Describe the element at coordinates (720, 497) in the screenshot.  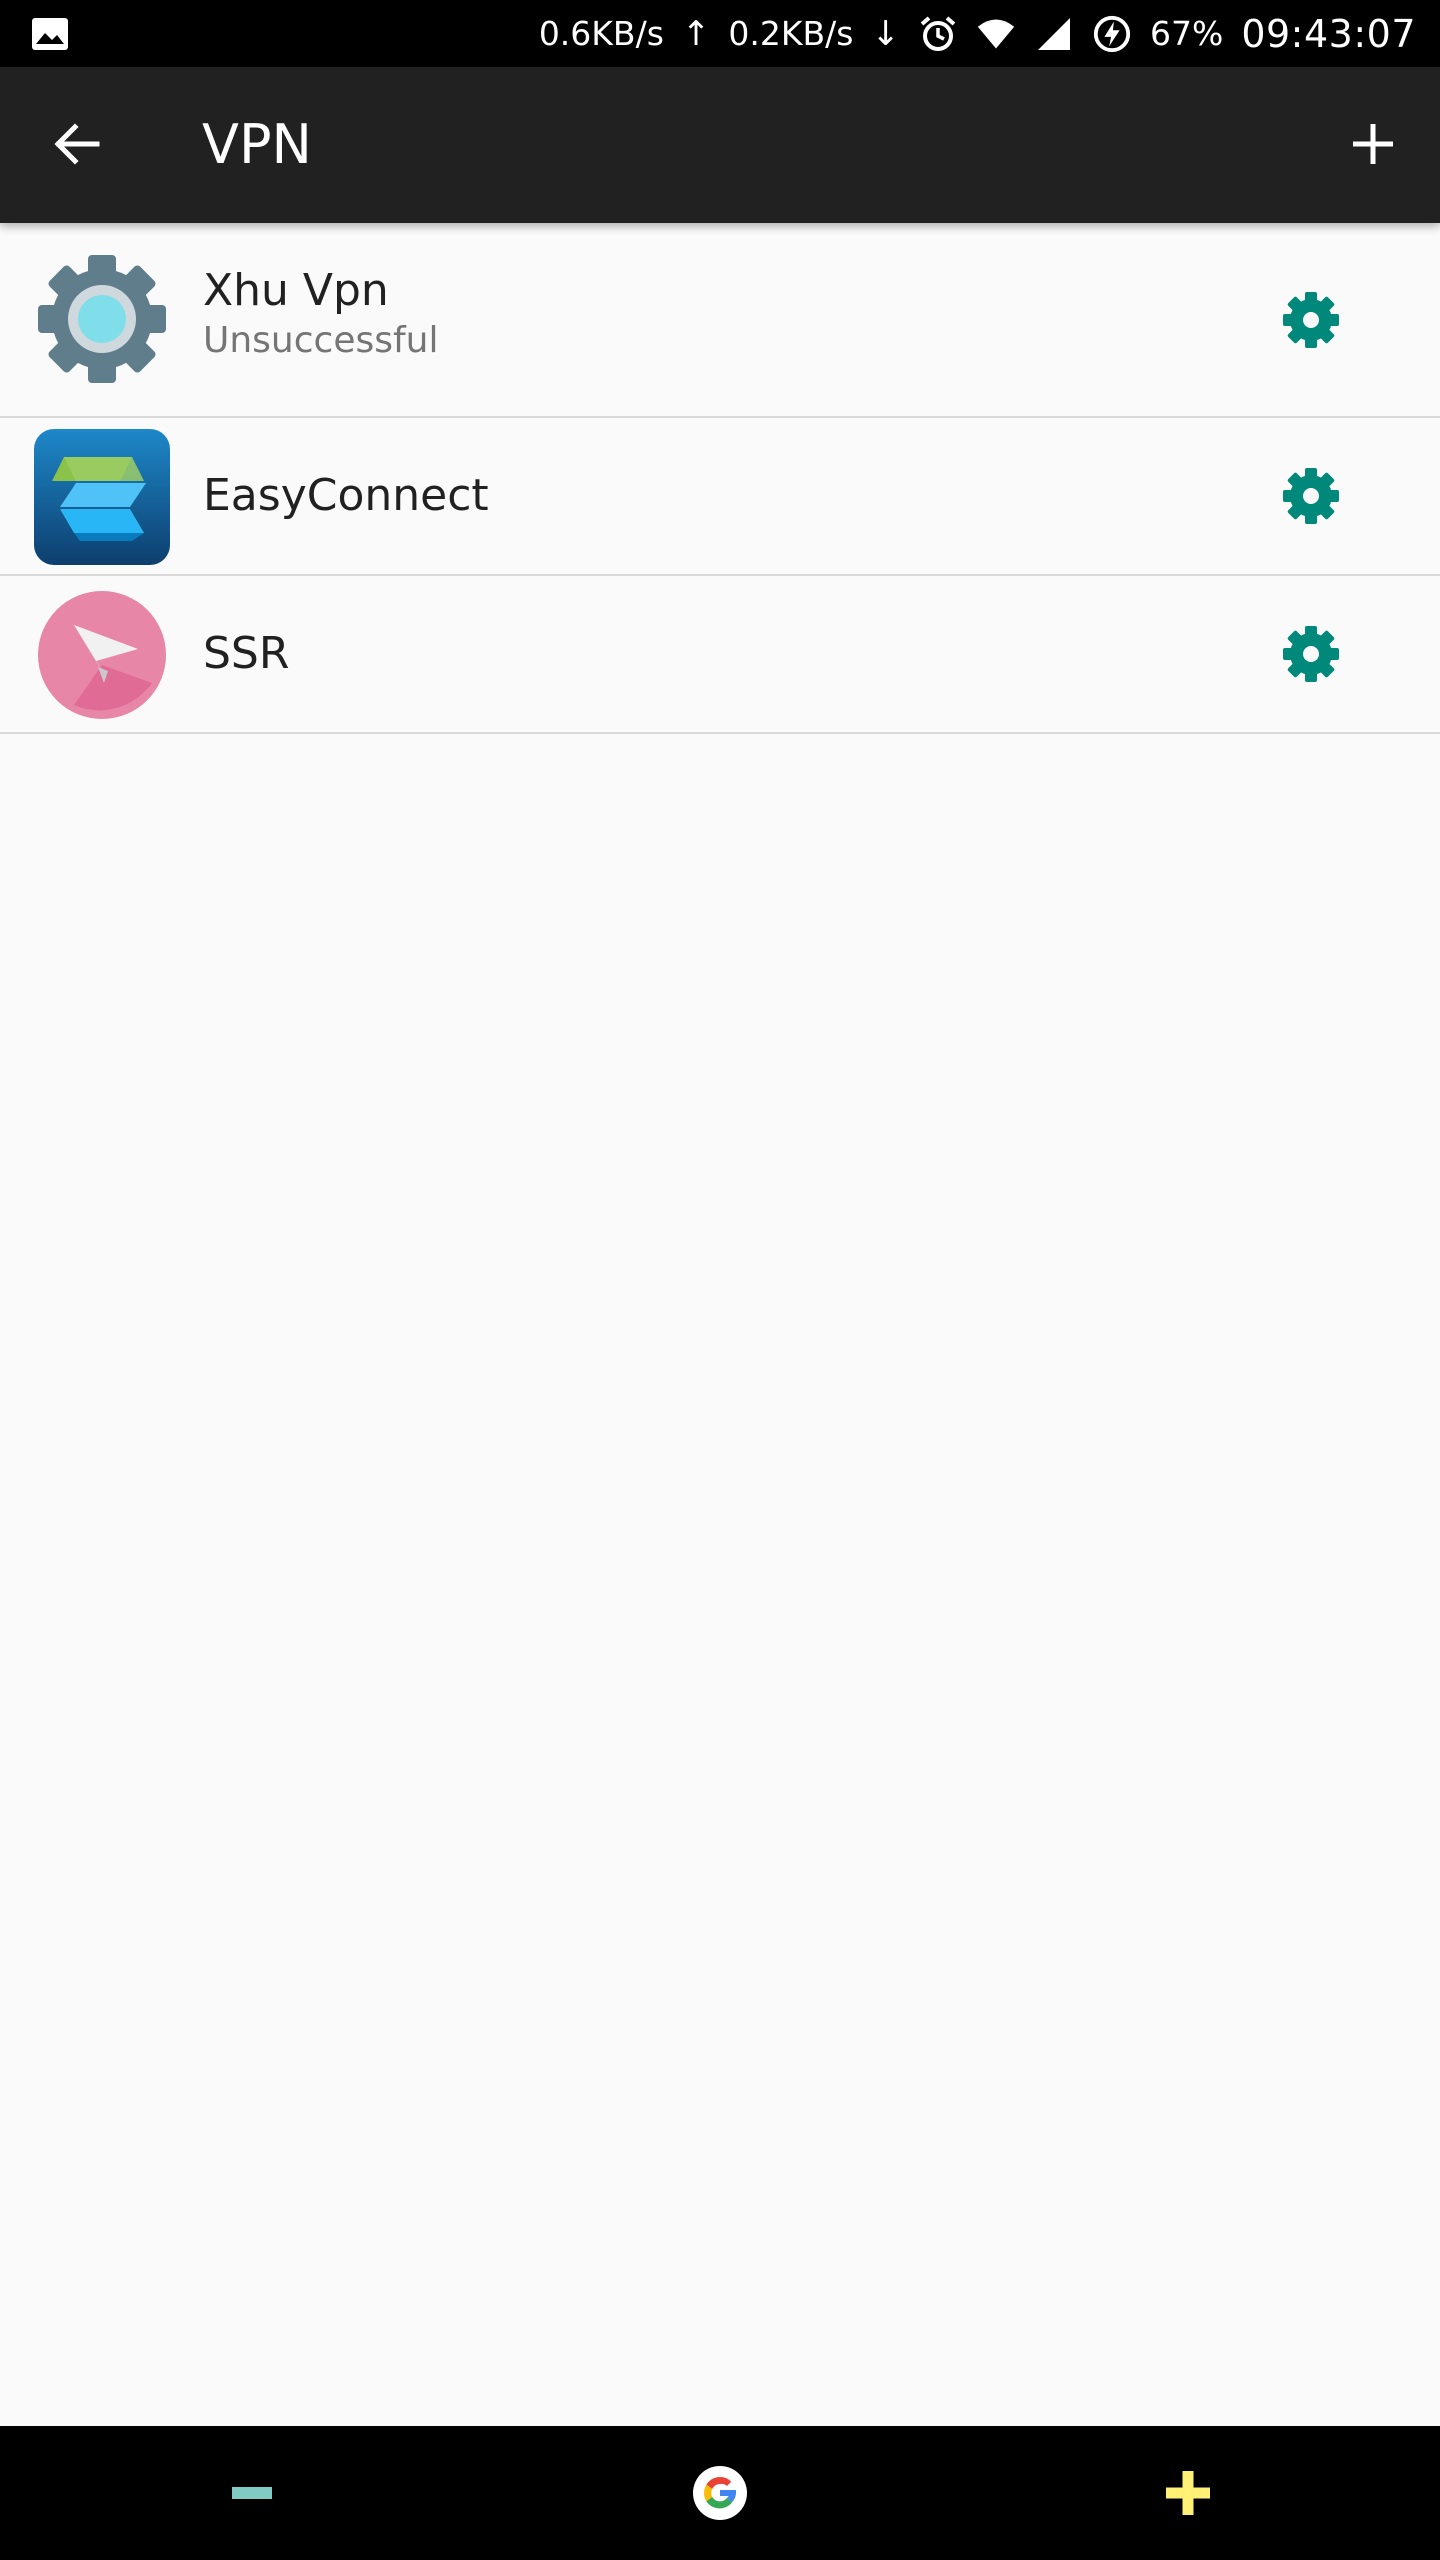
I see `list-item: EasyConnect` at that location.